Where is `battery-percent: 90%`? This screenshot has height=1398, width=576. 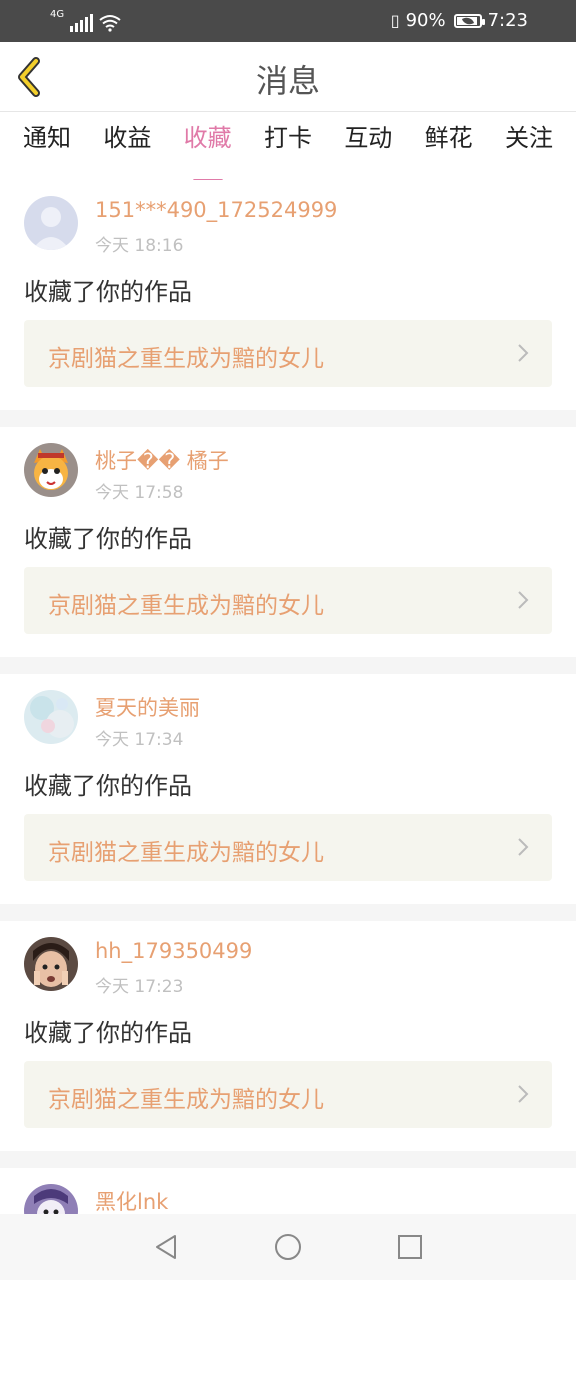 battery-percent: 90% is located at coordinates (425, 20).